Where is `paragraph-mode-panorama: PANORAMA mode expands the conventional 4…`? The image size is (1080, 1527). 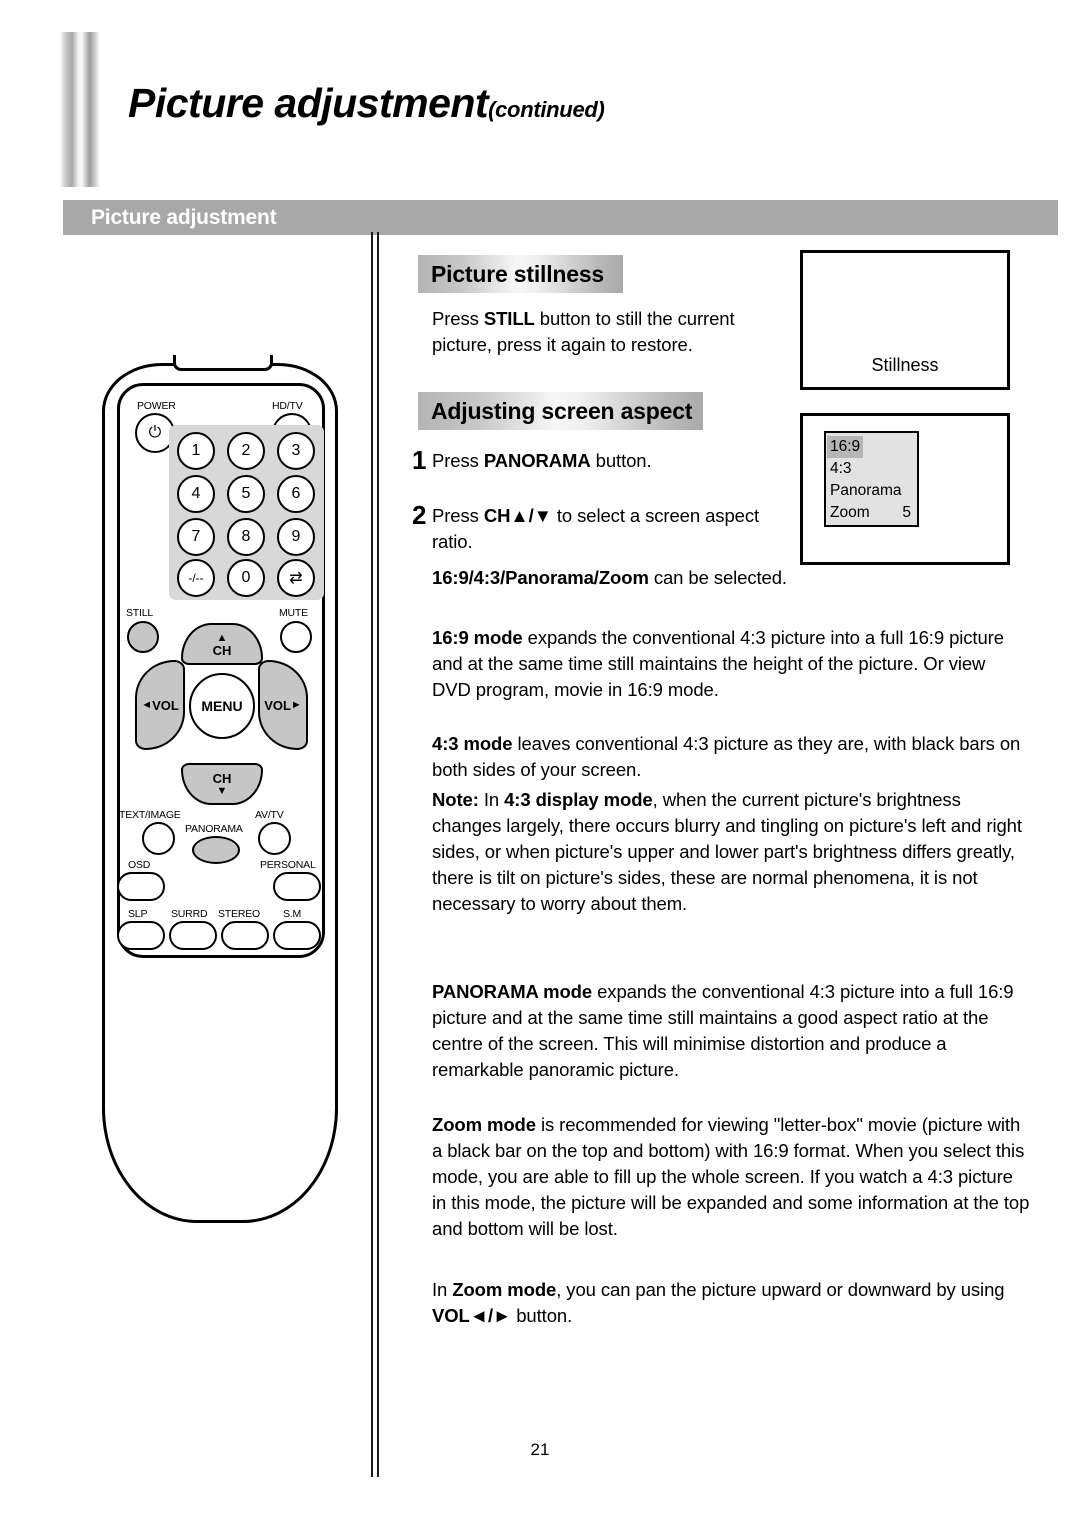
paragraph-mode-panorama: PANORAMA mode expands the conventional 4… is located at coordinates (723, 1030).